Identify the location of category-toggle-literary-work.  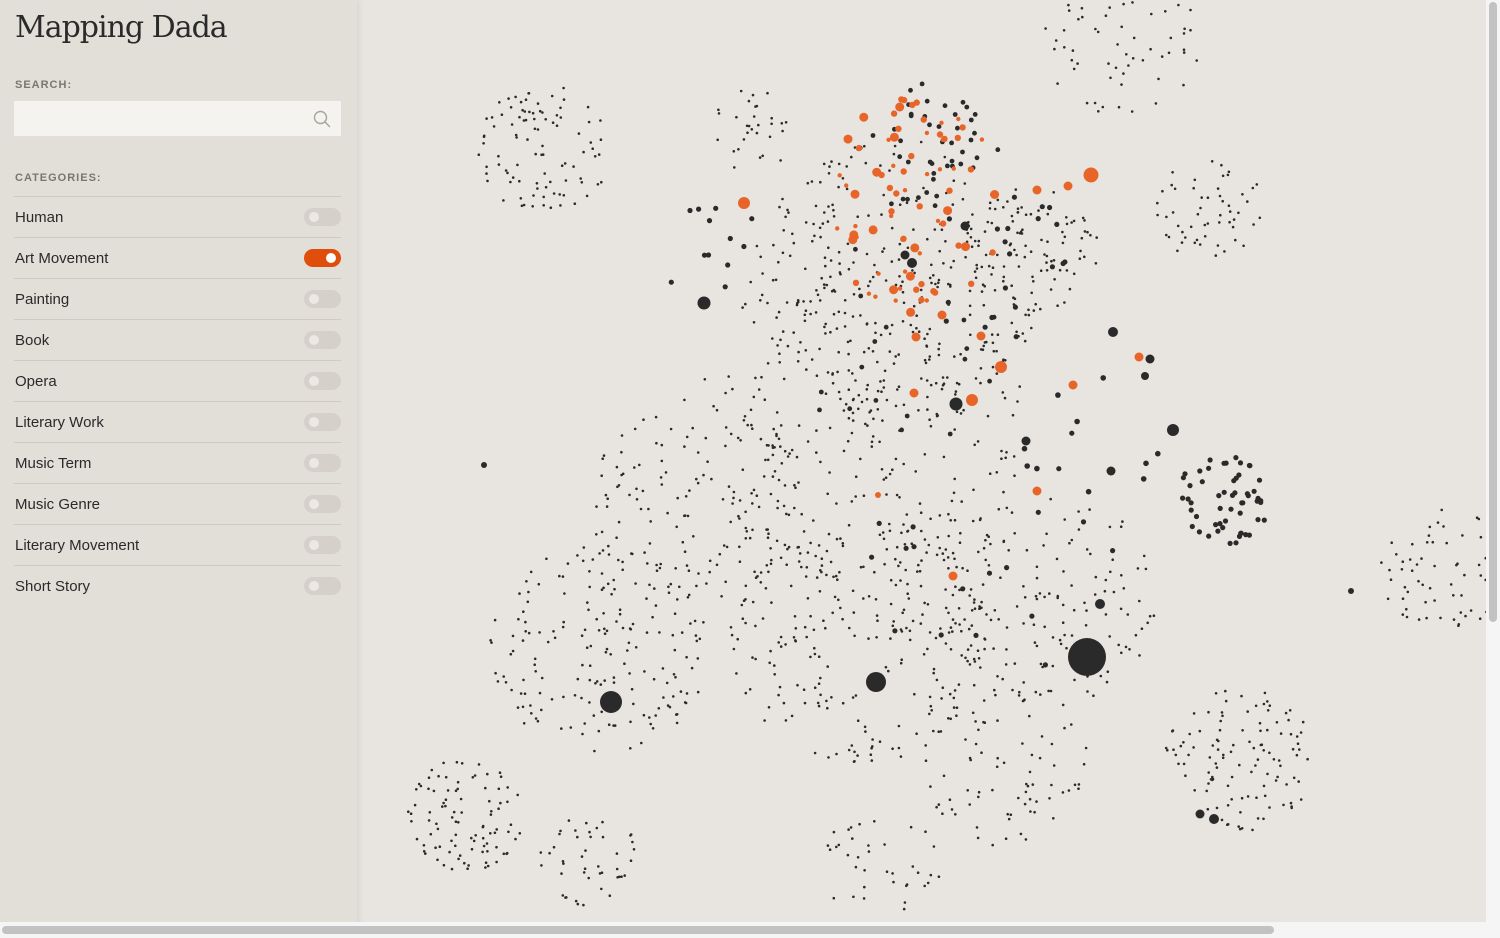
(322, 422).